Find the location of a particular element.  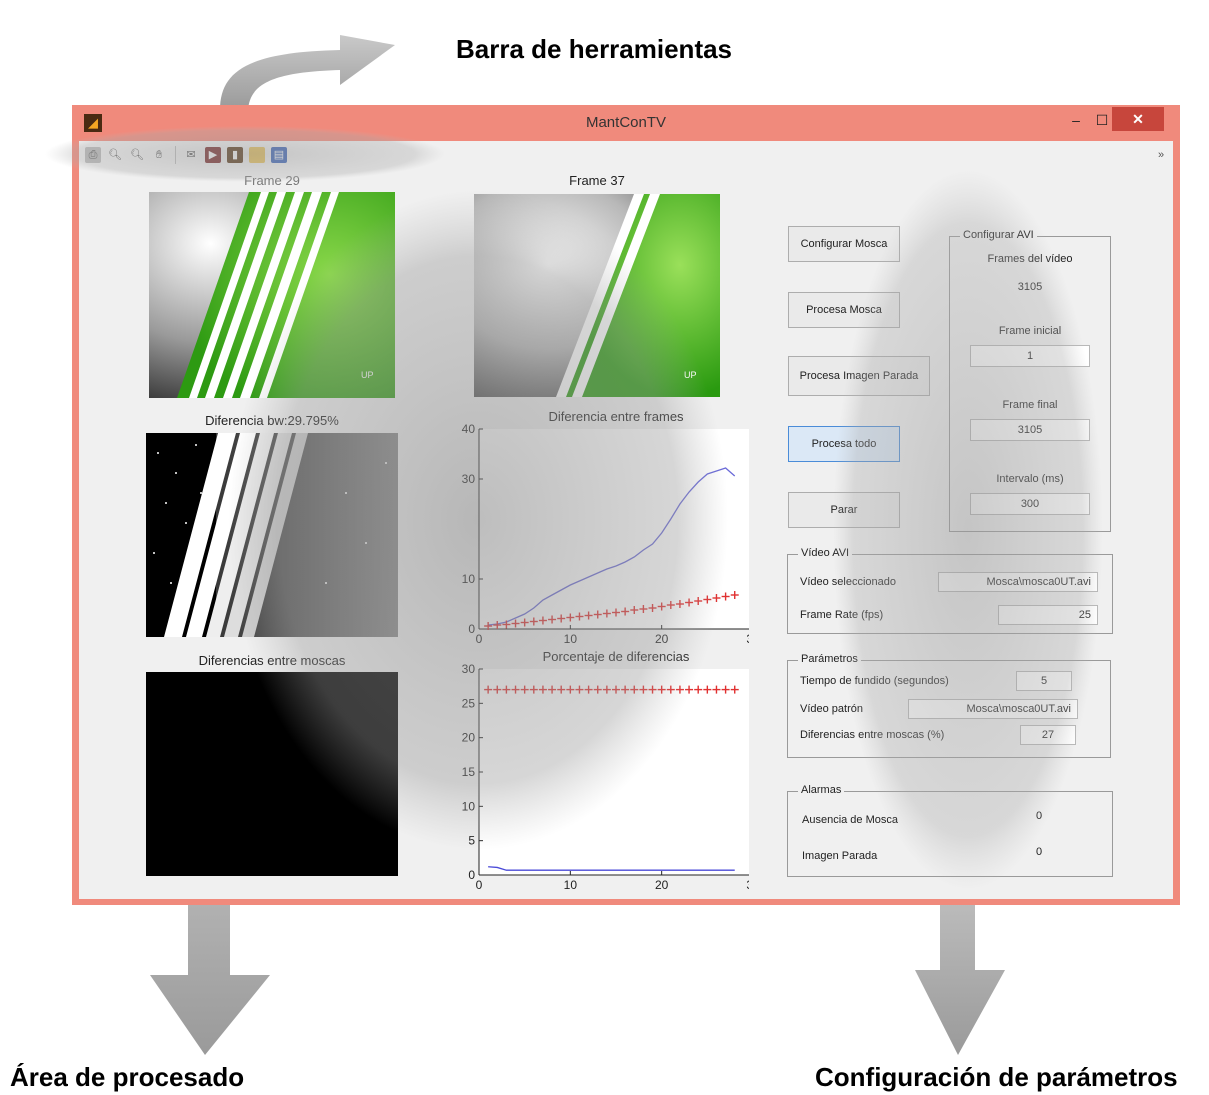

pan-icon: ✋︎ is located at coordinates (159, 155).